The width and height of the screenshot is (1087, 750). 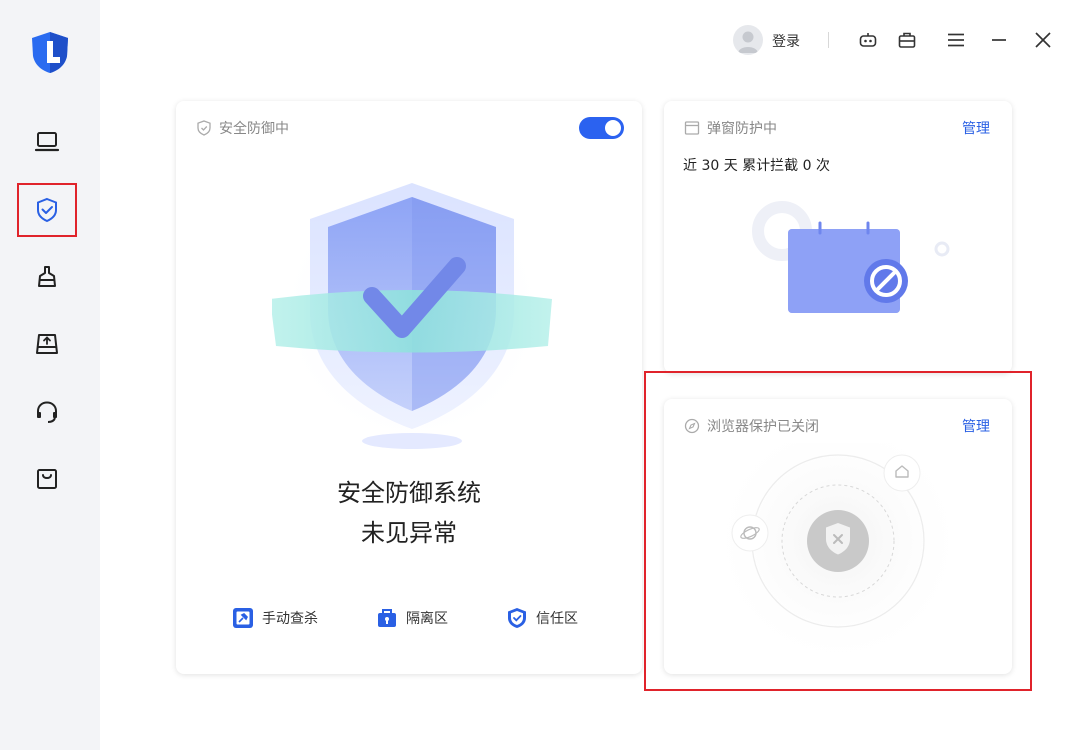 I want to click on laptop-icon, so click(x=47, y=142).